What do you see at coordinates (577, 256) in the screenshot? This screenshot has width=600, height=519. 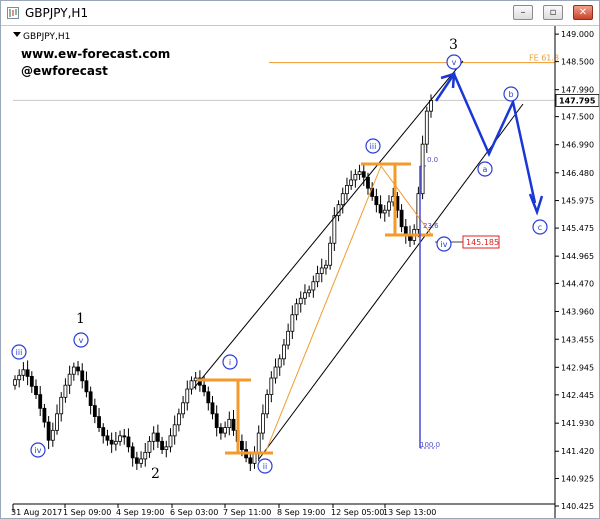 I see `price-tick-label: 144.965` at bounding box center [577, 256].